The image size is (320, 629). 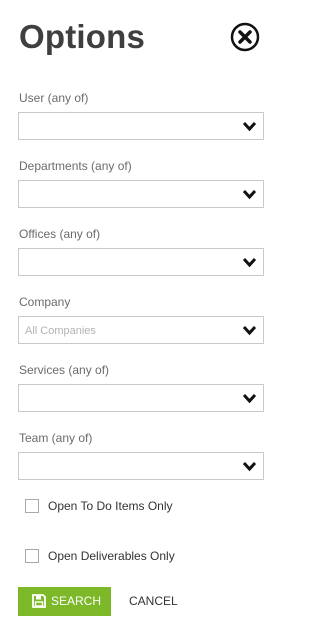 I want to click on offices-filter-select, so click(x=141, y=262).